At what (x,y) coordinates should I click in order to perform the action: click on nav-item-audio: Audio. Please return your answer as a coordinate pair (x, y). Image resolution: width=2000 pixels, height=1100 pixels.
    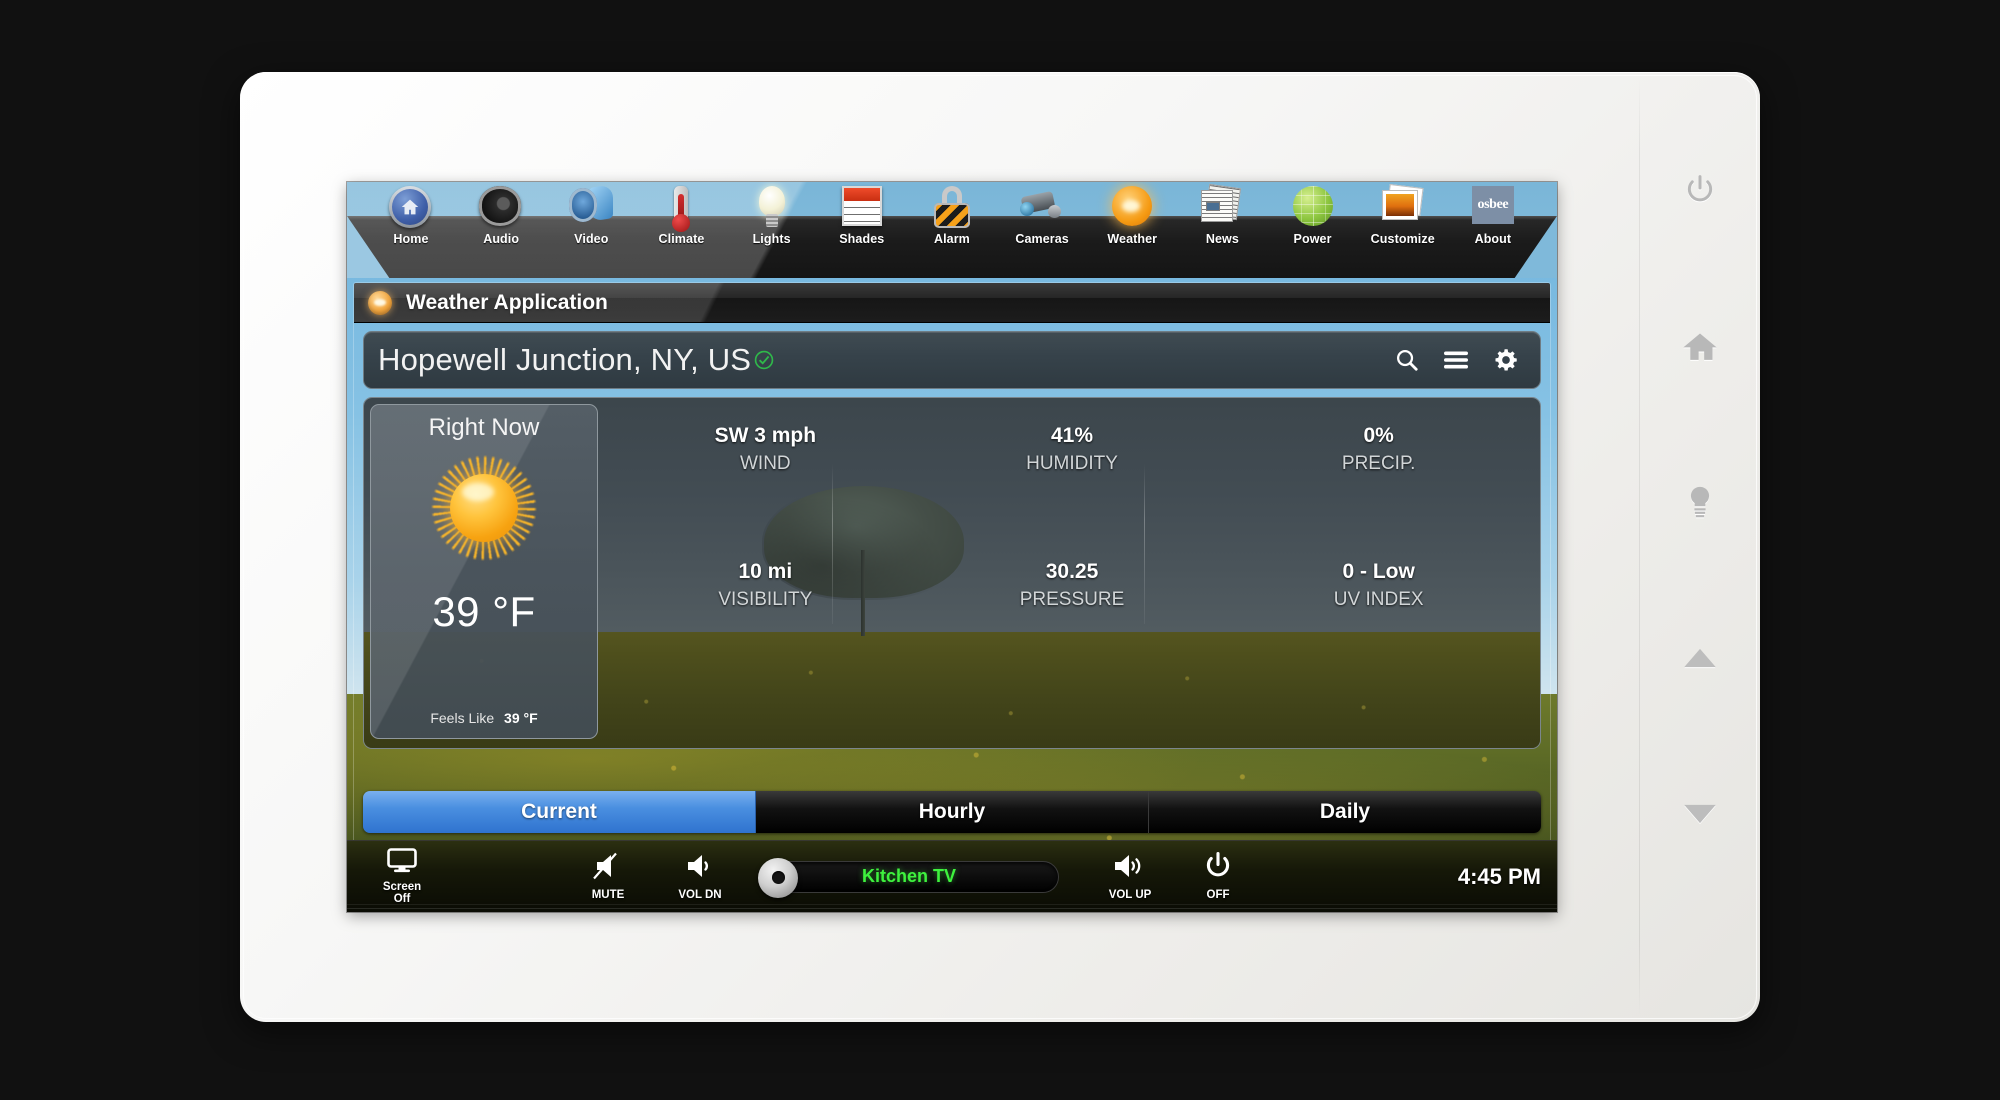
    Looking at the image, I should click on (501, 216).